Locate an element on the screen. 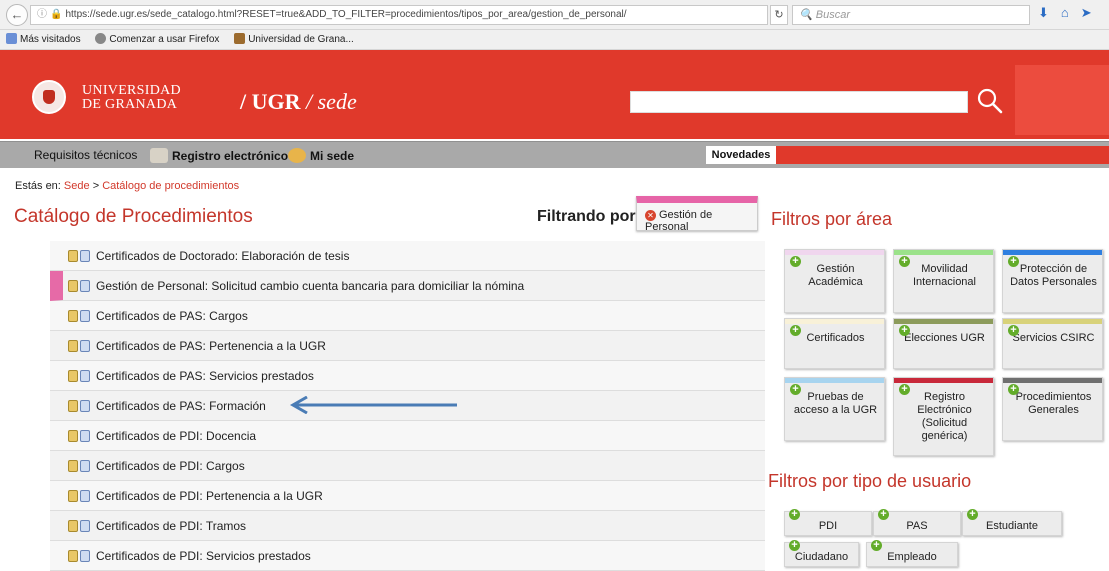  breadcrumb-catalog-link: Catálogo de procedimientos is located at coordinates (170, 186).